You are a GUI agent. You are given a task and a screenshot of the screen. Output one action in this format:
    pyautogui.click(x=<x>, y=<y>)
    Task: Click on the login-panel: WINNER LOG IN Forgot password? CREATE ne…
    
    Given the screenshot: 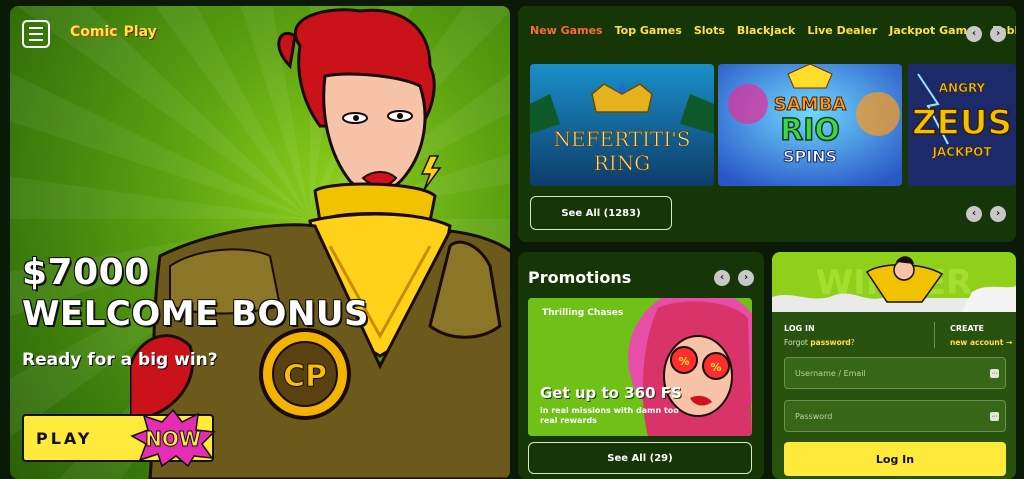 What is the action you would take?
    pyautogui.click(x=894, y=365)
    